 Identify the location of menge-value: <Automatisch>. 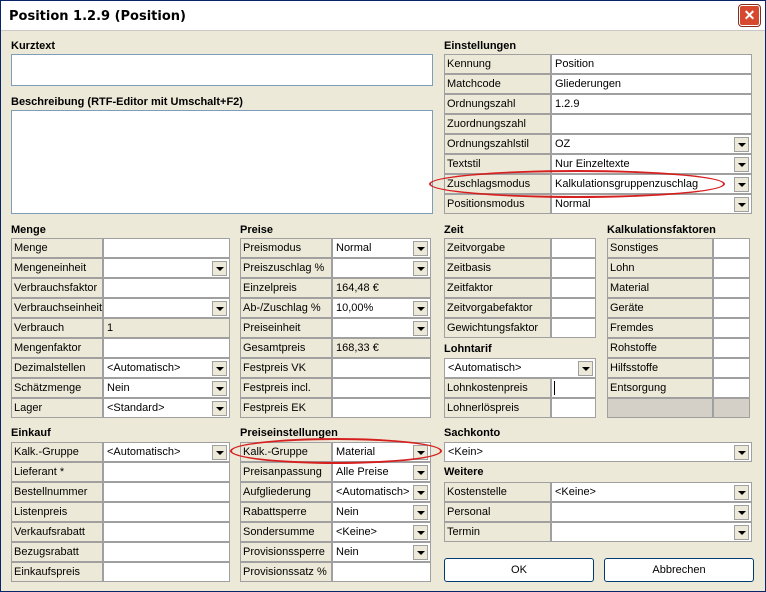
(166, 368).